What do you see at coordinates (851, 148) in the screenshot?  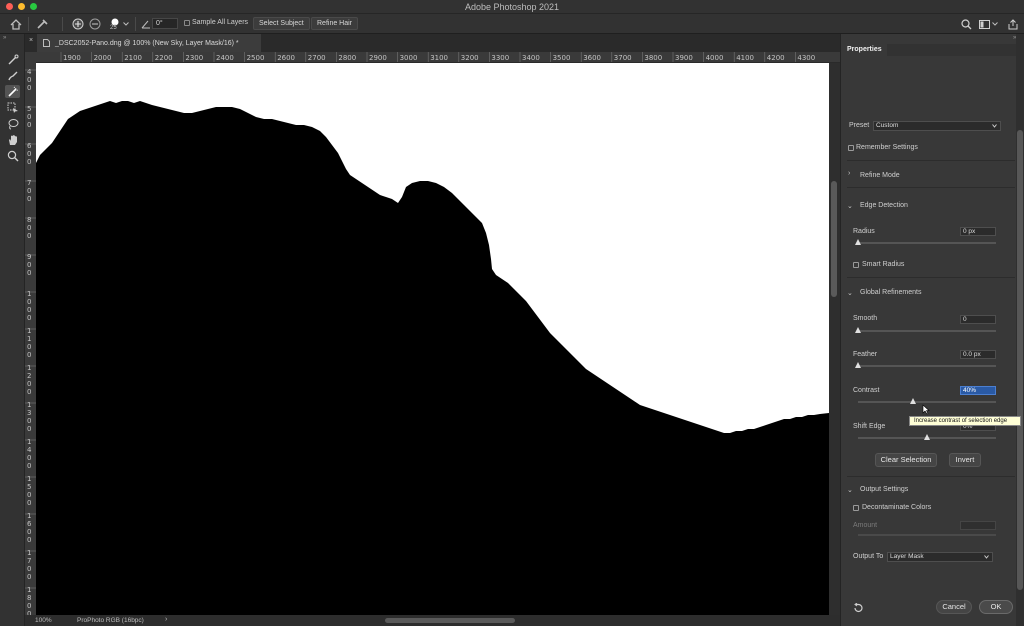 I see `remember-settings-checkbox` at bounding box center [851, 148].